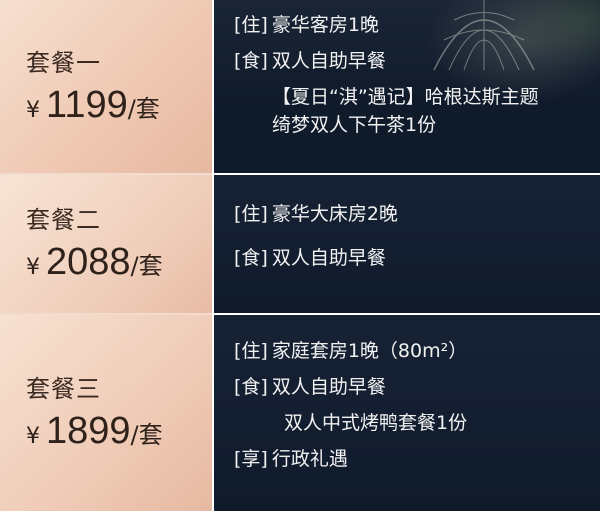 The image size is (600, 511). What do you see at coordinates (334, 213) in the screenshot?
I see `item-text: 豪华大床房2晚` at bounding box center [334, 213].